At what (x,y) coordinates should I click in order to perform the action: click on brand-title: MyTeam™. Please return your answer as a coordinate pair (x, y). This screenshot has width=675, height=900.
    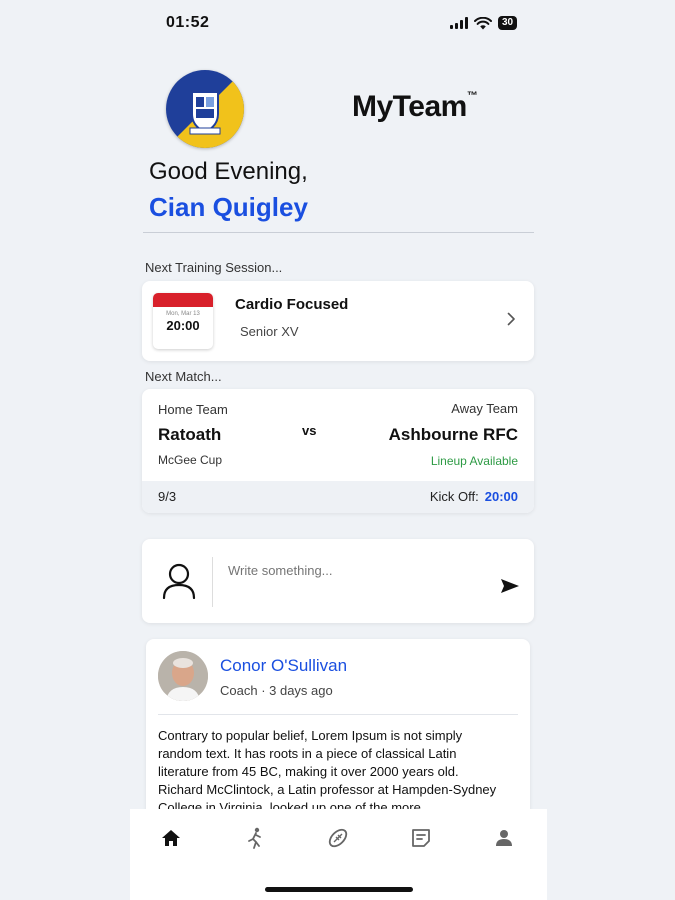
    Looking at the image, I should click on (415, 107).